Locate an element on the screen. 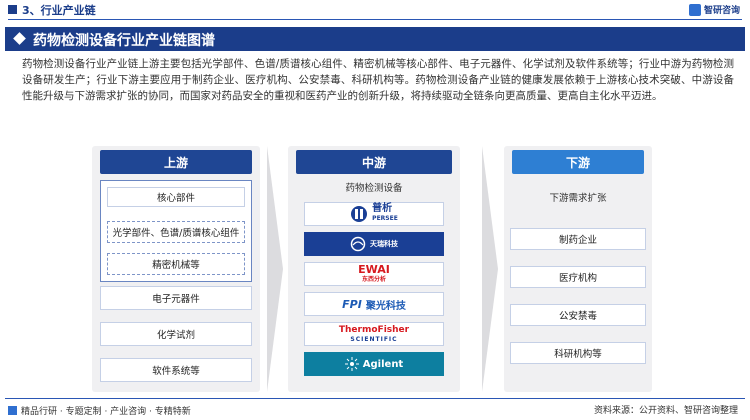 This screenshot has width=750, height=420. title-bar: 药物检测设备行业产业链图谱 is located at coordinates (375, 39).